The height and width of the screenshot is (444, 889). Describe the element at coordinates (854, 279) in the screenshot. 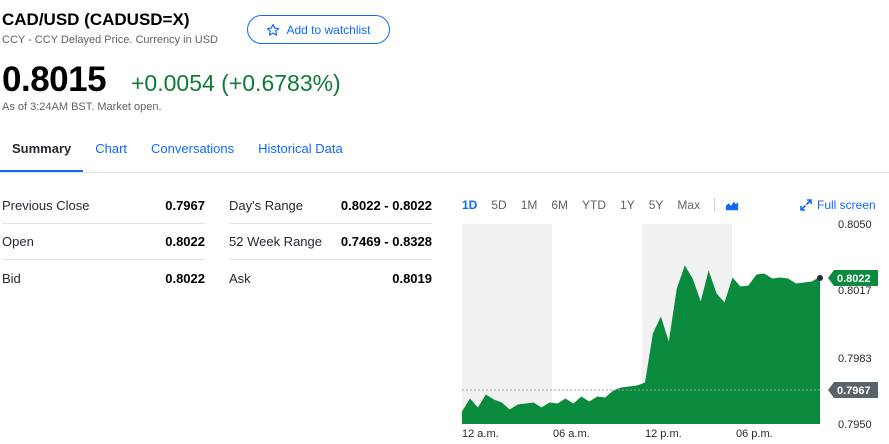

I see `current-price-badge-label: 0.8022` at that location.